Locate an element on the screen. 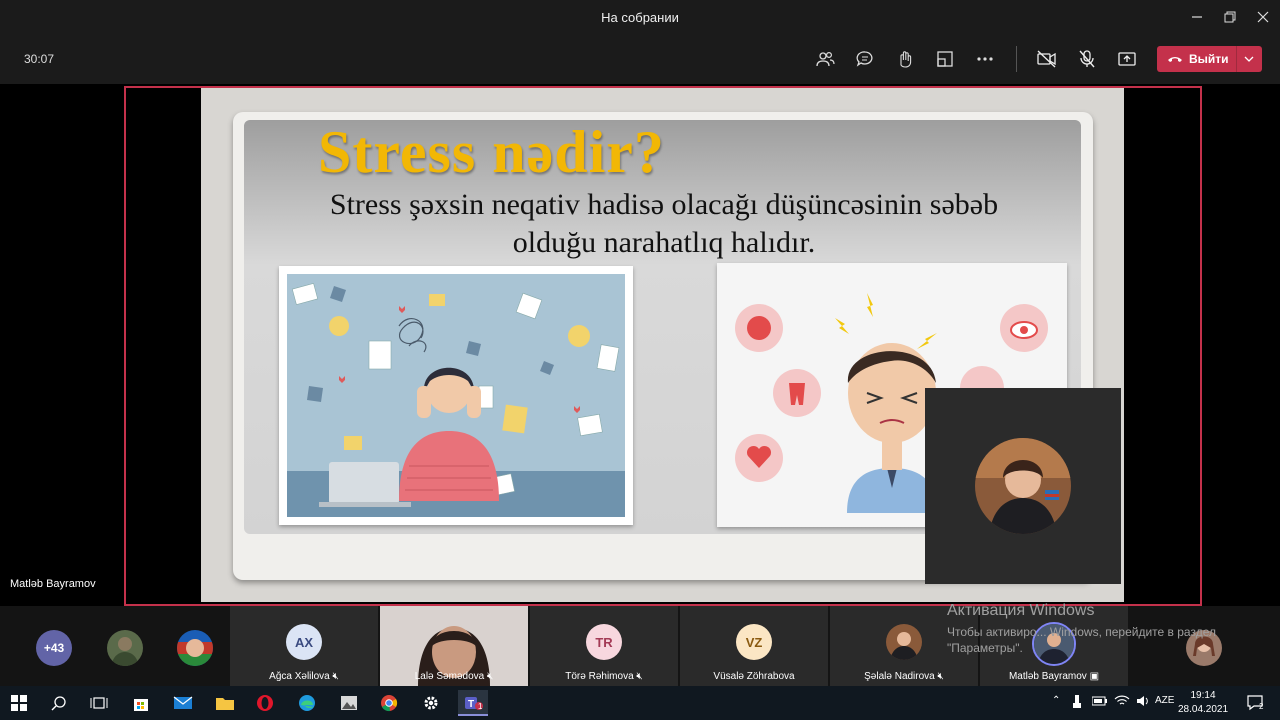 The height and width of the screenshot is (720, 1280). microphone-button is located at coordinates (1087, 59).